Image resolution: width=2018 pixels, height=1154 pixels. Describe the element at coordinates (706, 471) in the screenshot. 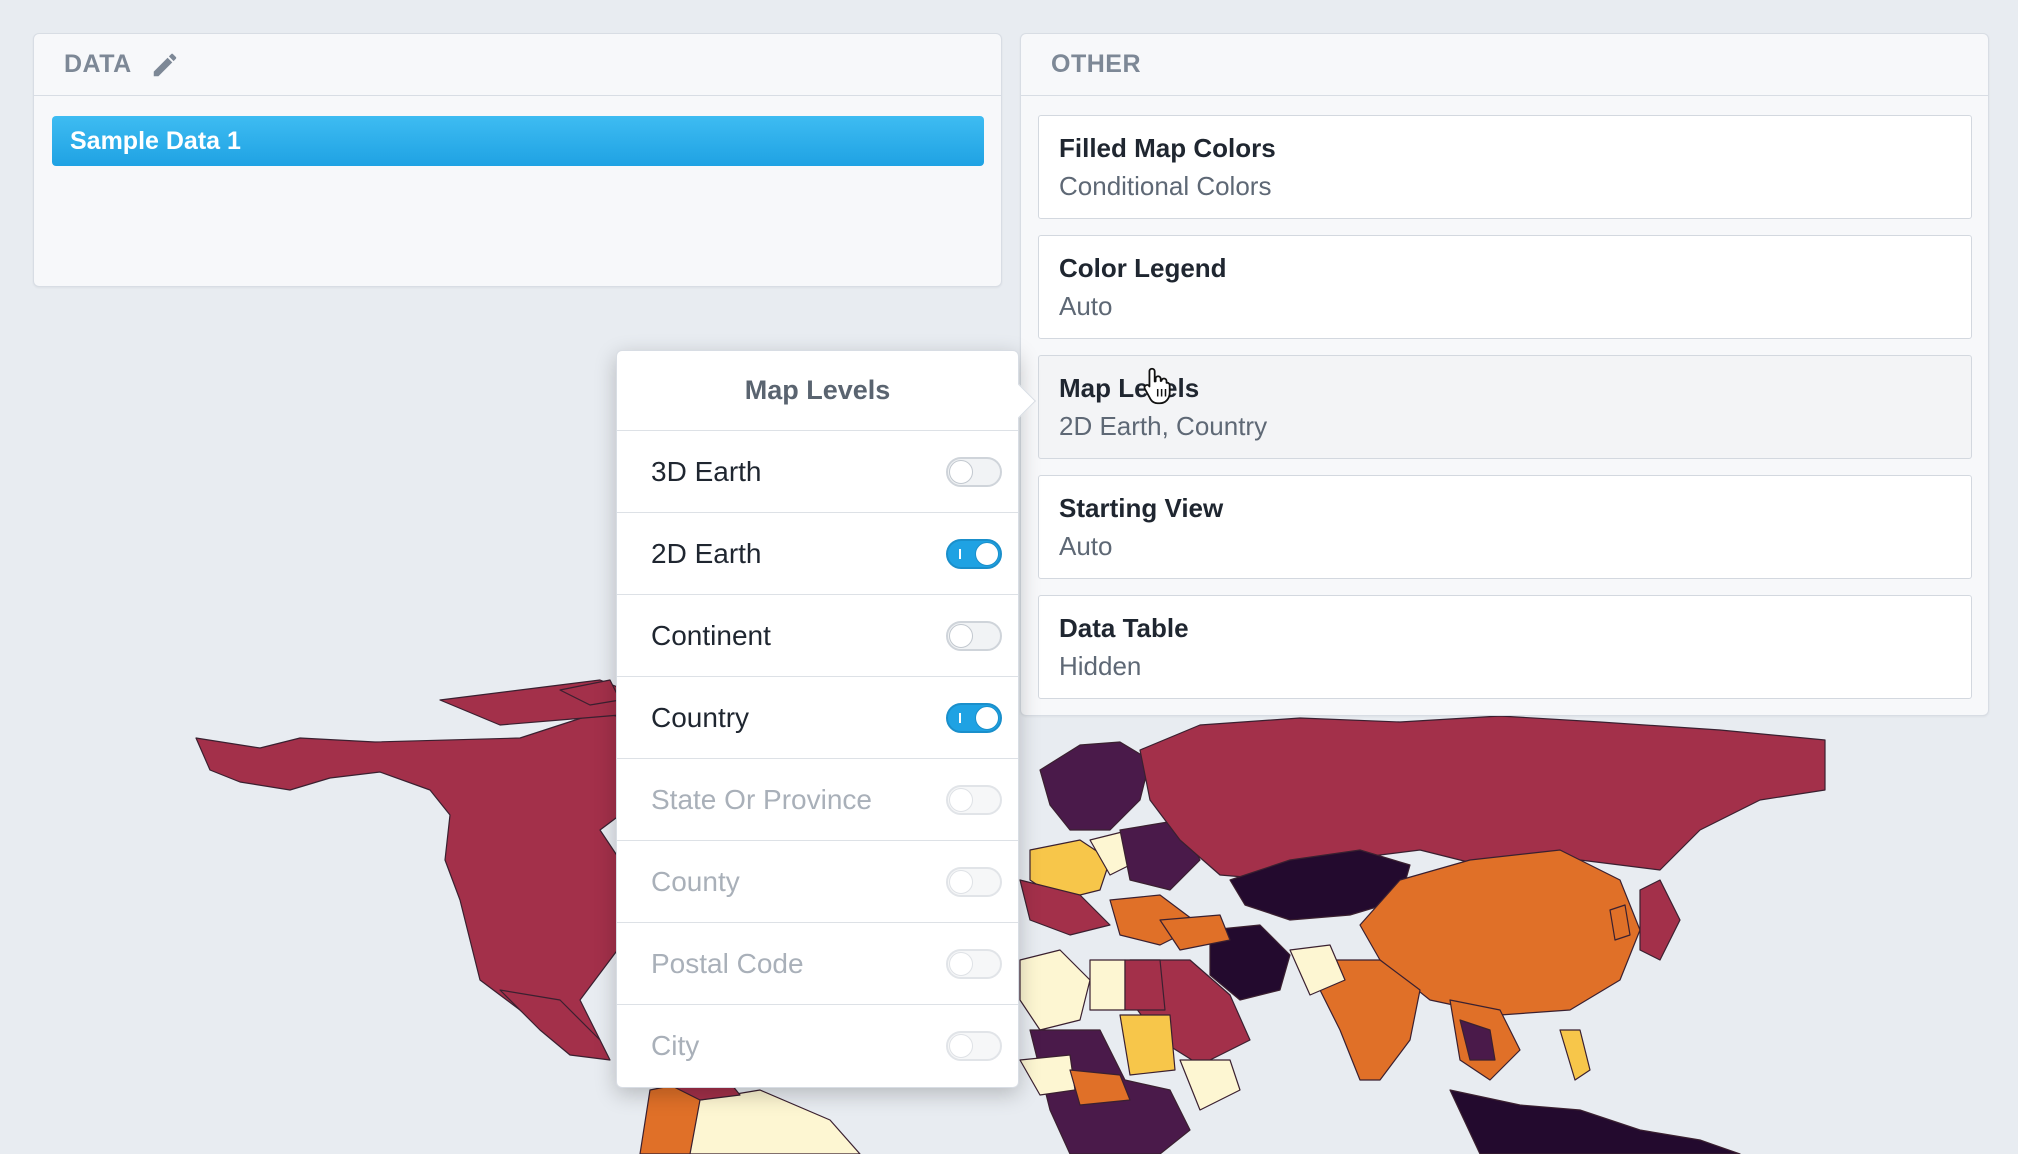

I see `level-label: 3D Earth` at that location.